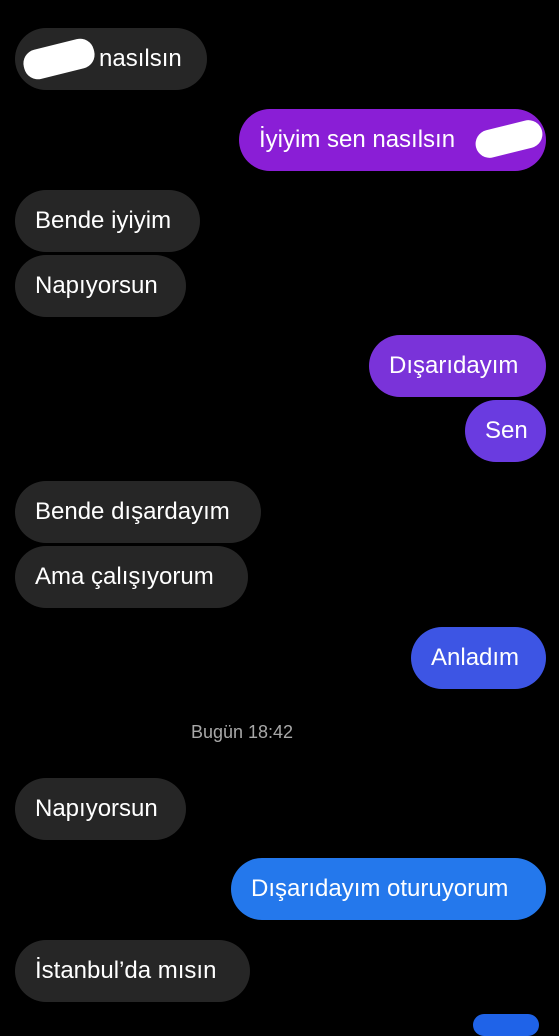 The image size is (559, 1036). I want to click on message-outgoing: Dışarıdayım oturuyorum, so click(388, 889).